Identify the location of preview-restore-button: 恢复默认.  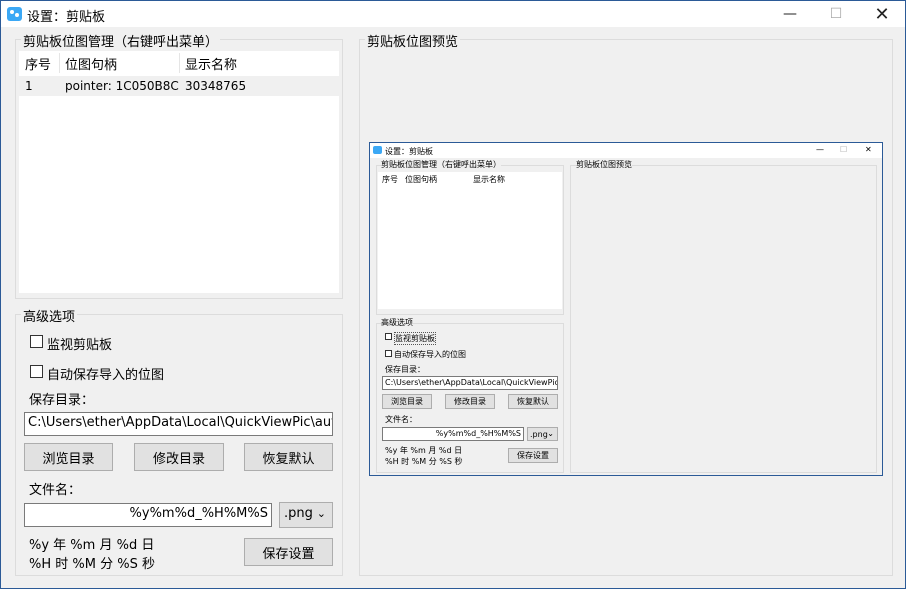
(533, 401).